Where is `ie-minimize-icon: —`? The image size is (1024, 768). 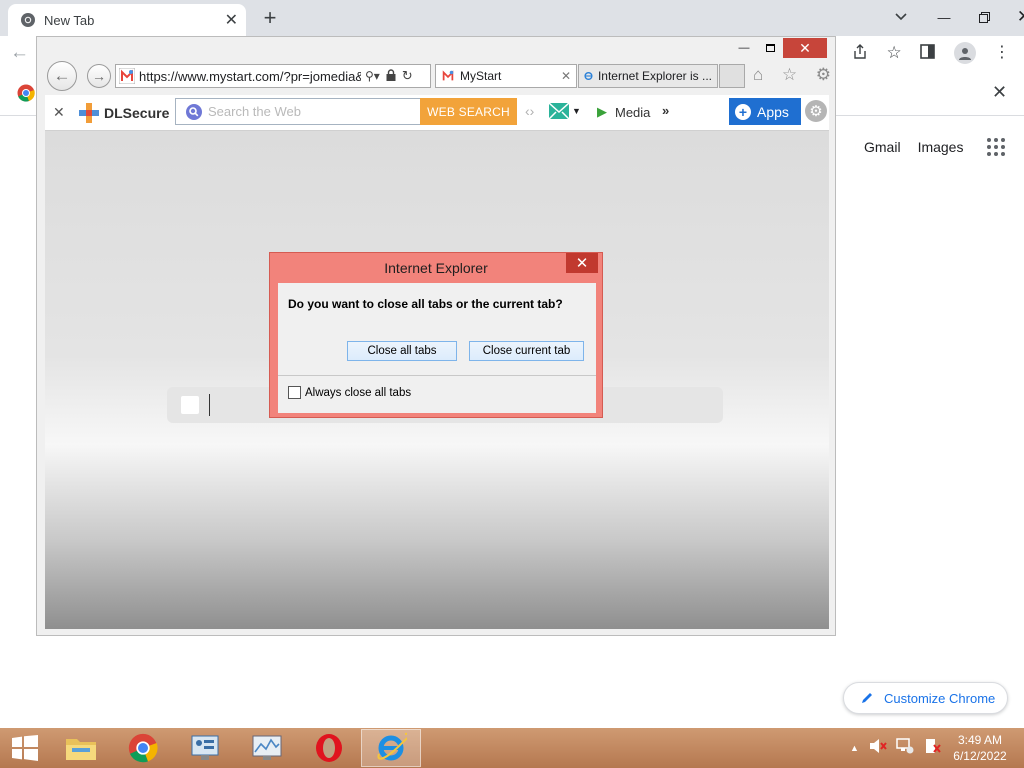 ie-minimize-icon: — is located at coordinates (744, 48).